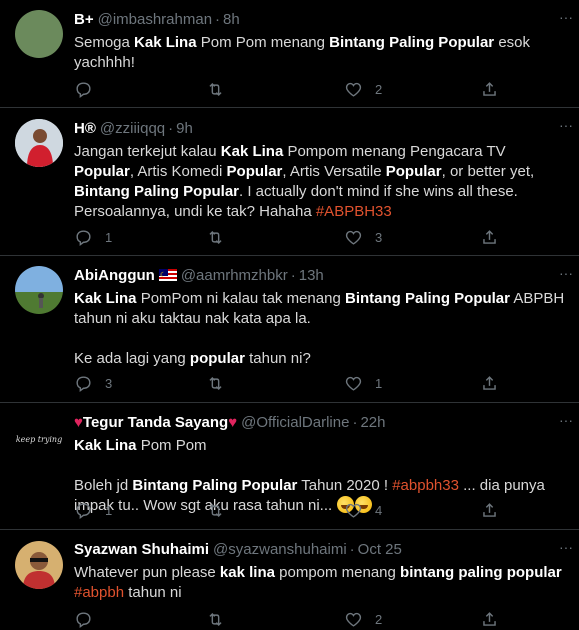 This screenshot has height=630, width=579. What do you see at coordinates (147, 151) in the screenshot?
I see `text-segment: Jangan terkejut kalau` at bounding box center [147, 151].